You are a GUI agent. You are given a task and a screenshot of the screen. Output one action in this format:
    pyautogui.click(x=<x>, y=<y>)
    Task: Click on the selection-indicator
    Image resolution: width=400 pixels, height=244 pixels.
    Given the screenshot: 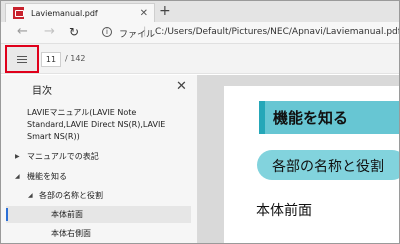 What is the action you would take?
    pyautogui.click(x=7, y=214)
    